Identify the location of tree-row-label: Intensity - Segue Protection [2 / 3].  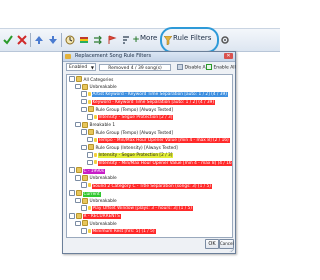
(135, 156).